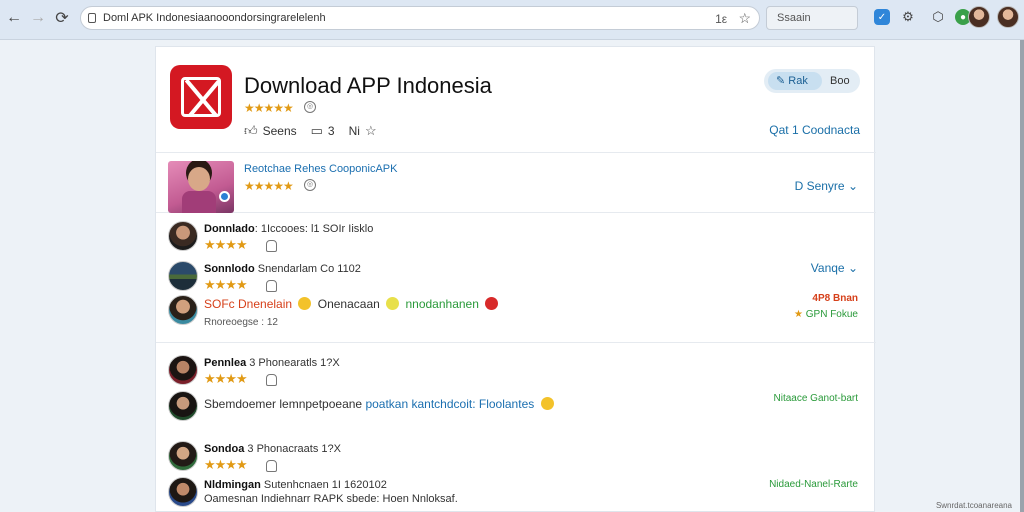  What do you see at coordinates (1008, 17) in the screenshot?
I see `profile-avatar-secondary` at bounding box center [1008, 17].